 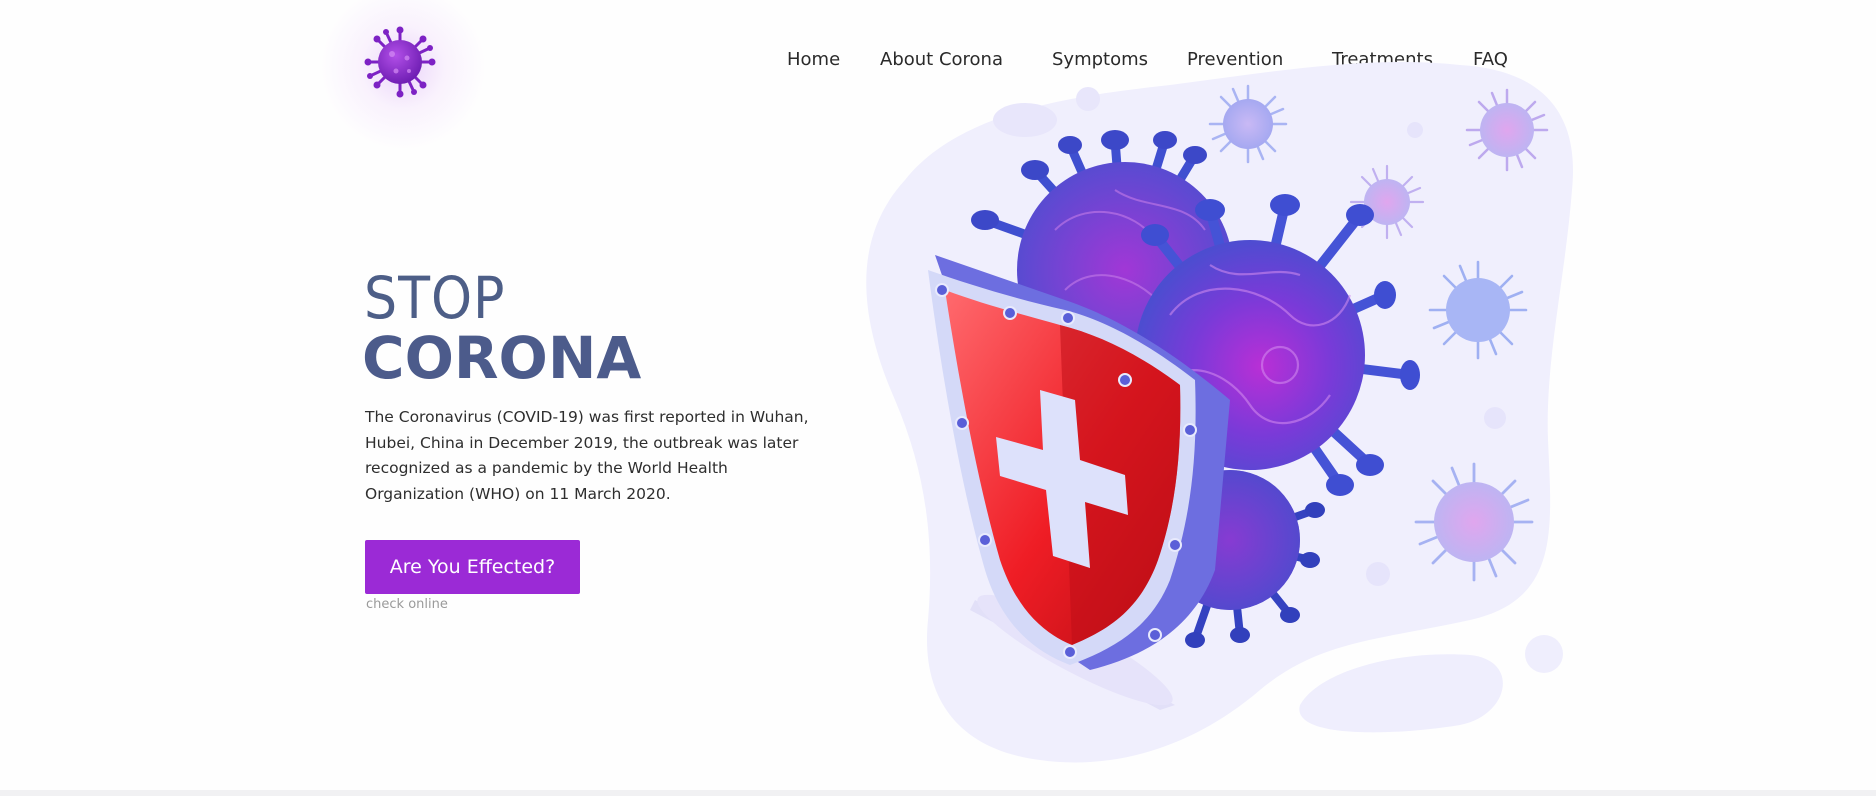 What do you see at coordinates (1490, 60) in the screenshot?
I see `nav-faq: FAQ` at bounding box center [1490, 60].